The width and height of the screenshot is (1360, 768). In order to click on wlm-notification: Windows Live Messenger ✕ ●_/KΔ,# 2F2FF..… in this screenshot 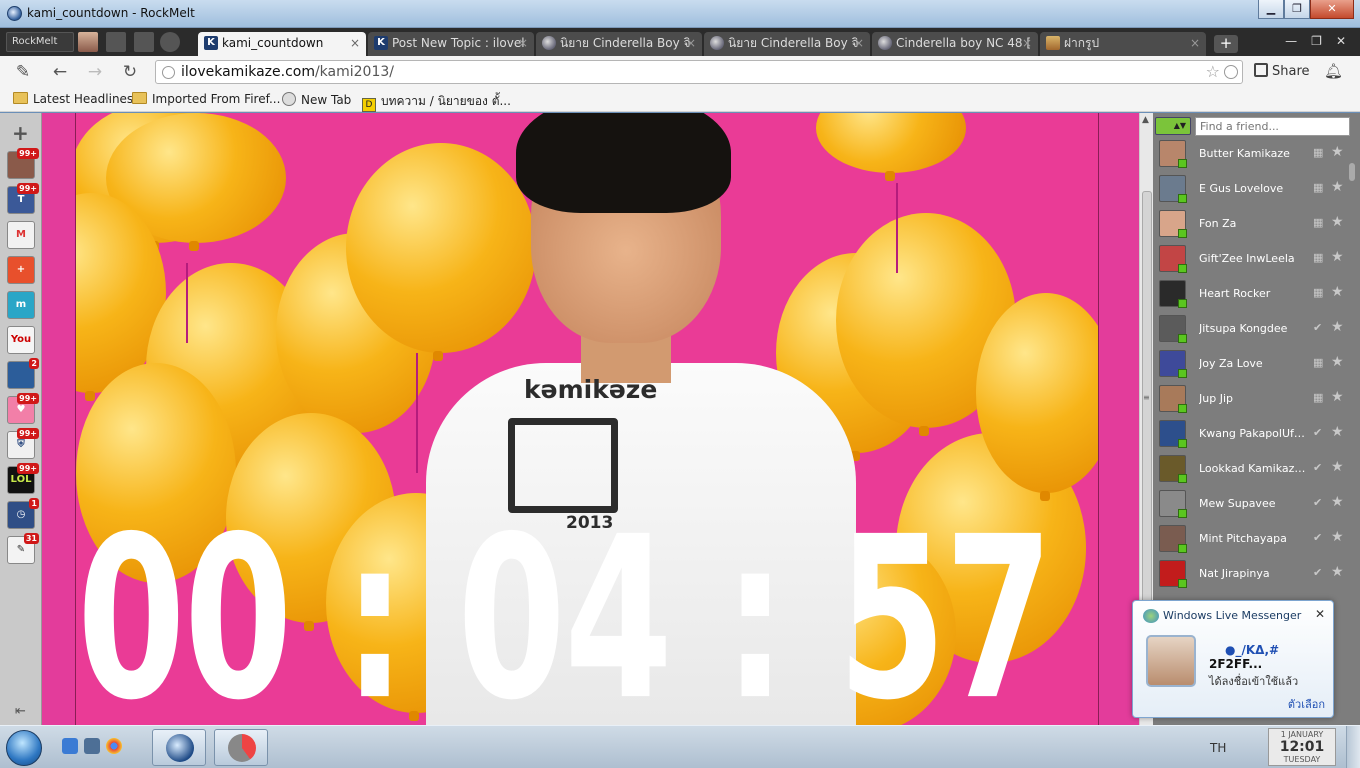, I will do `click(1233, 659)`.